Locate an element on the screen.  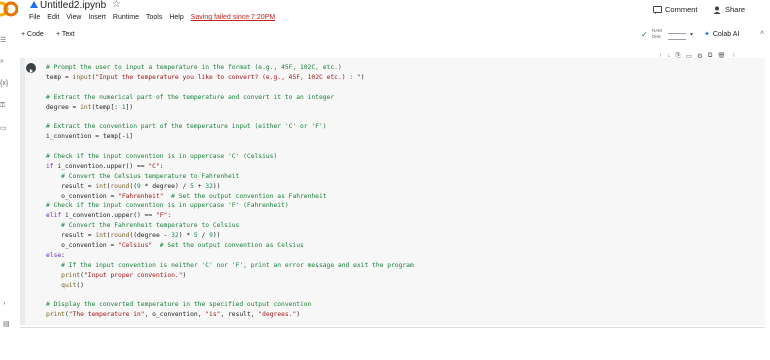
comment-button: Comment is located at coordinates (675, 9).